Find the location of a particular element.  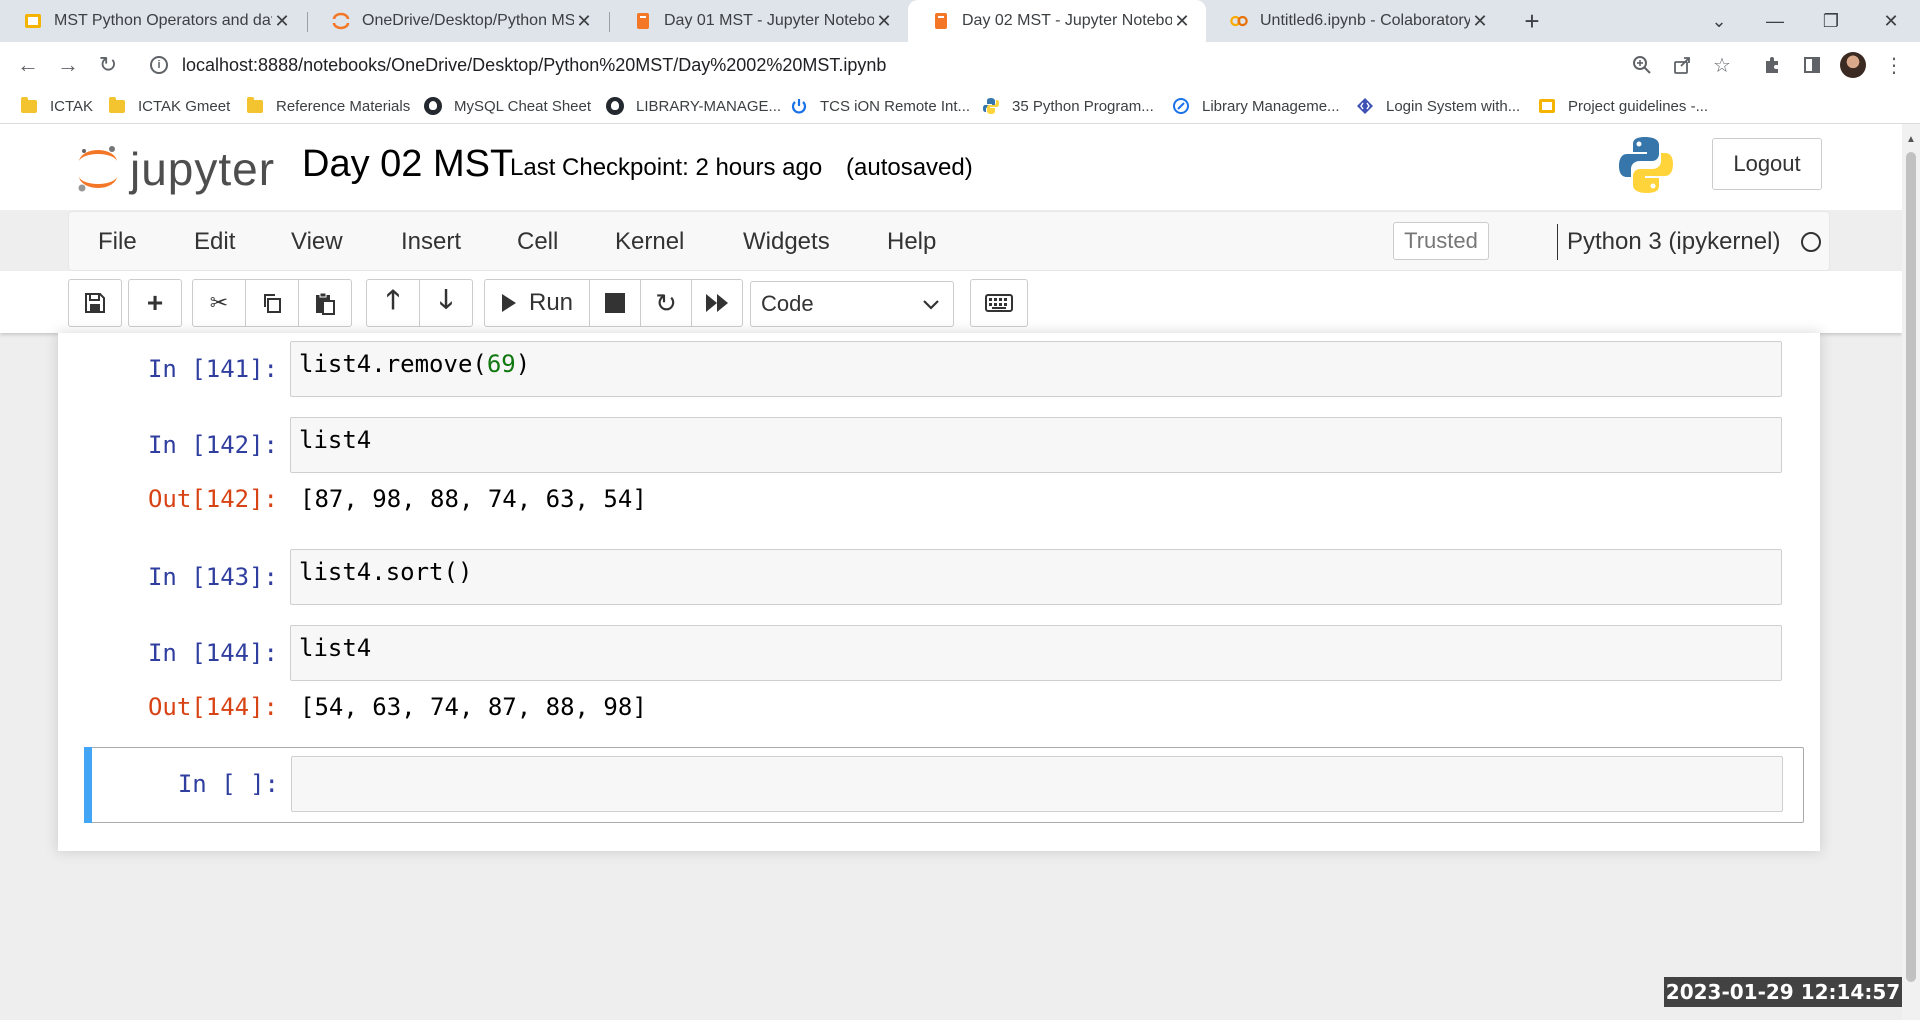

tab-title: MST Python Operators and data is located at coordinates (163, 20).